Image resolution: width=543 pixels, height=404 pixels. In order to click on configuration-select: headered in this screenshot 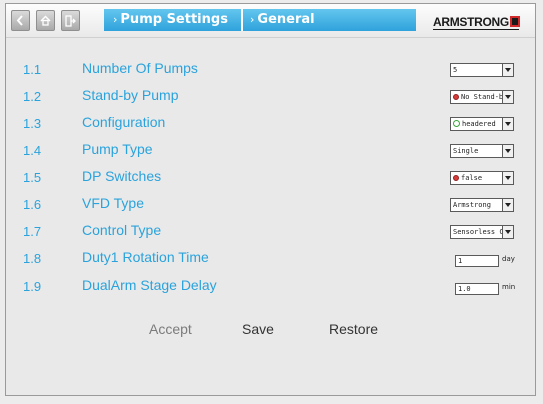, I will do `click(482, 124)`.